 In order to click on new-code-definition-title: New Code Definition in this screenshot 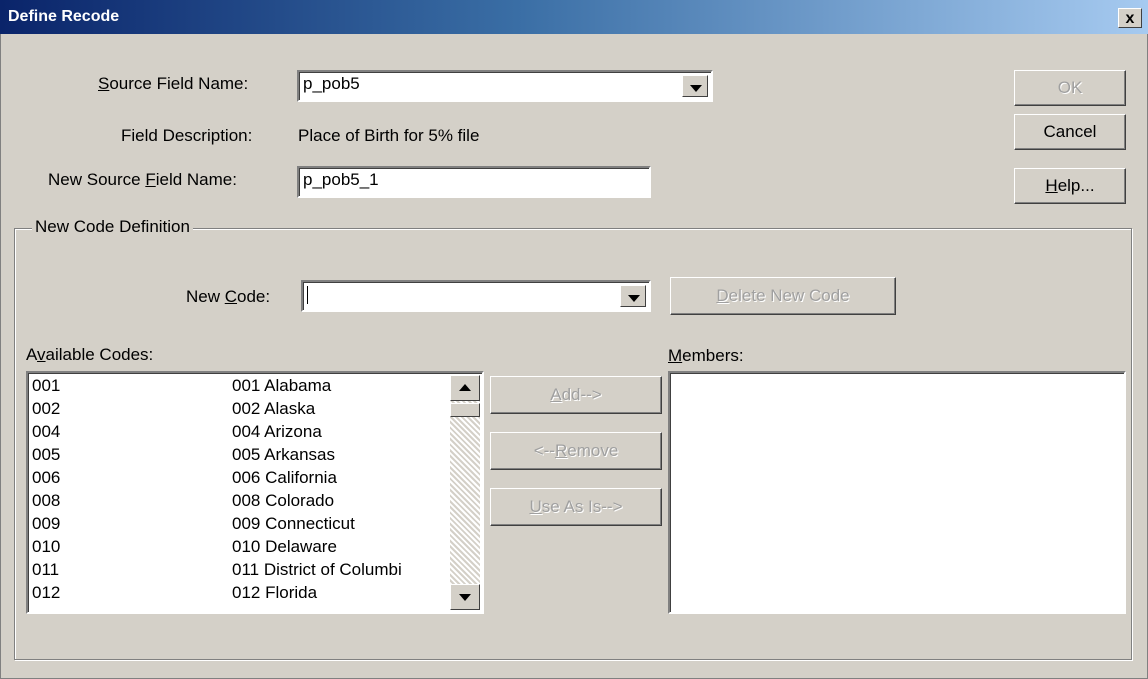, I will do `click(112, 227)`.